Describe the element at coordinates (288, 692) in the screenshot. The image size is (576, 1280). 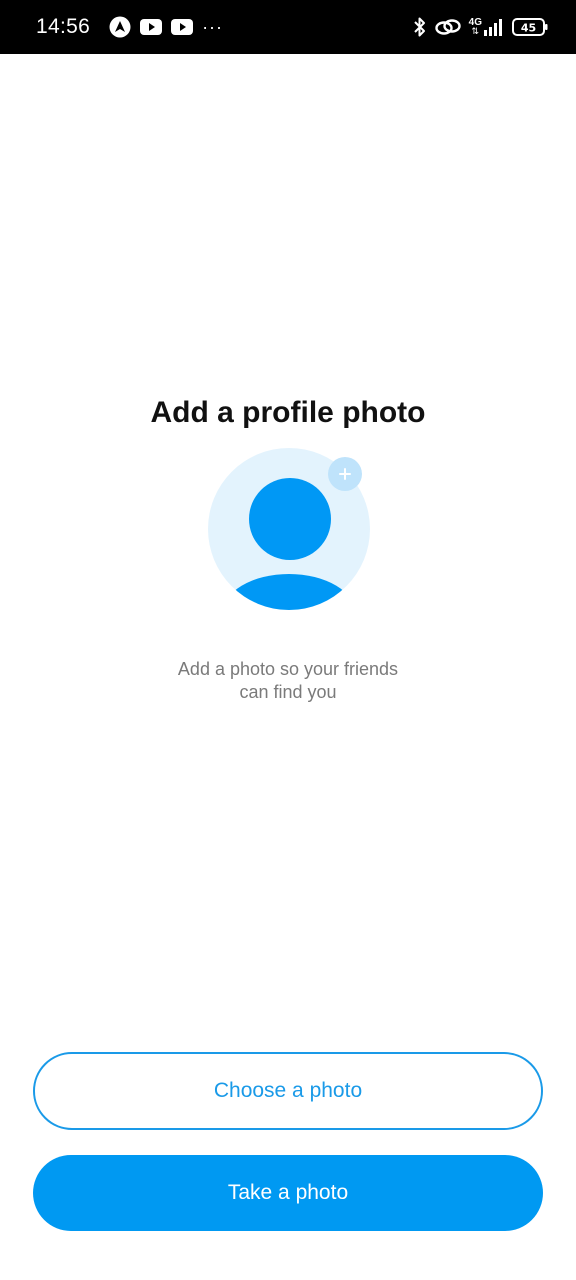
I see `subtitle-line-2: can find you` at that location.